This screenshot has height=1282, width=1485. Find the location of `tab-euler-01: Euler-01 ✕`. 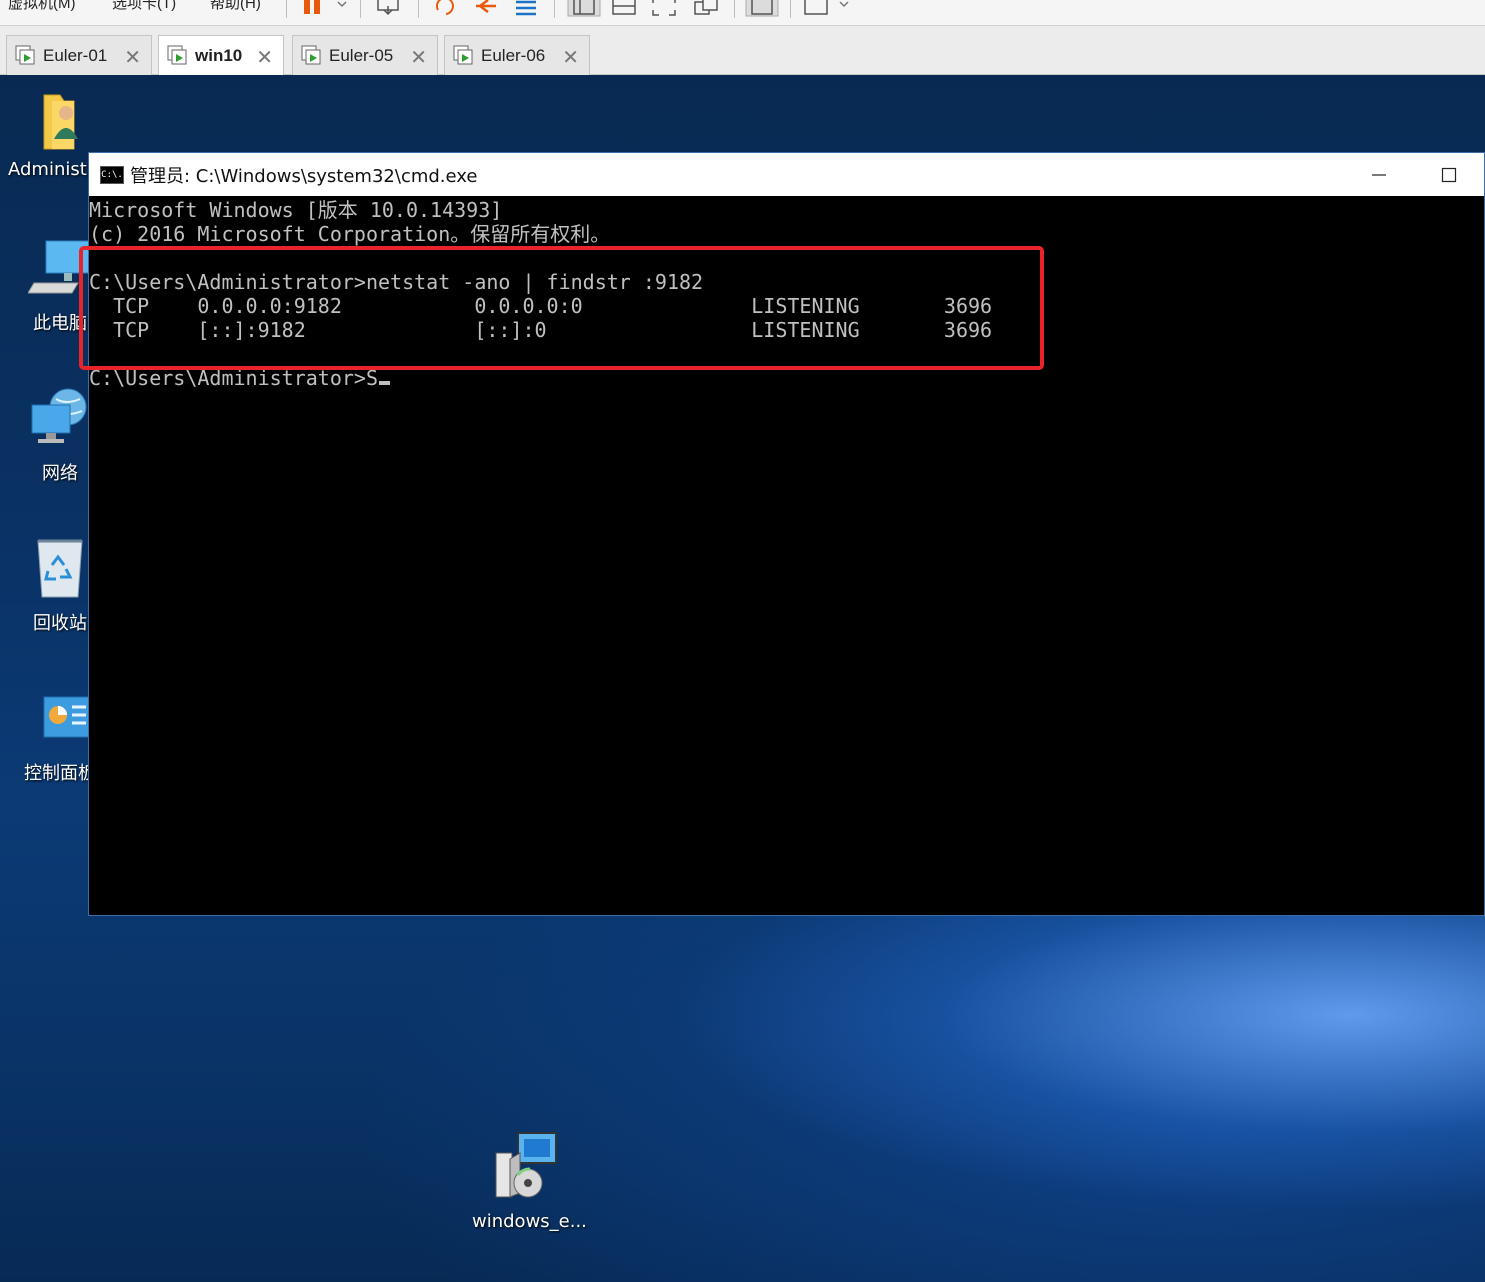

tab-euler-01: Euler-01 ✕ is located at coordinates (79, 55).